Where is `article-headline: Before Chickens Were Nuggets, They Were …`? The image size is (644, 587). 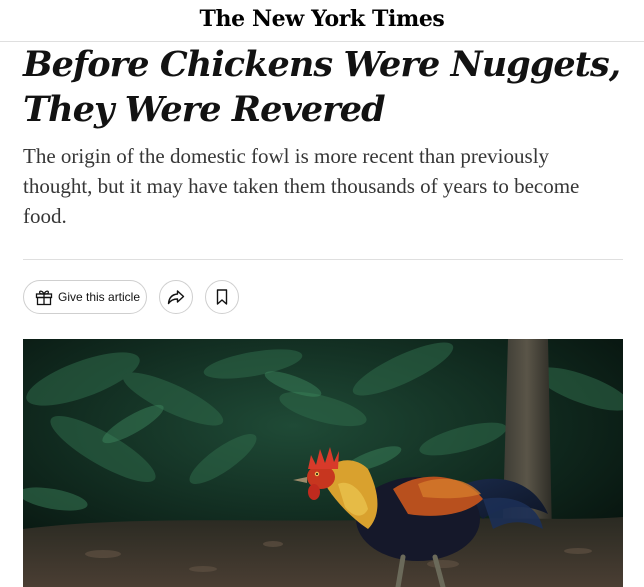
article-headline: Before Chickens Were Nuggets, They Were … is located at coordinates (322, 87).